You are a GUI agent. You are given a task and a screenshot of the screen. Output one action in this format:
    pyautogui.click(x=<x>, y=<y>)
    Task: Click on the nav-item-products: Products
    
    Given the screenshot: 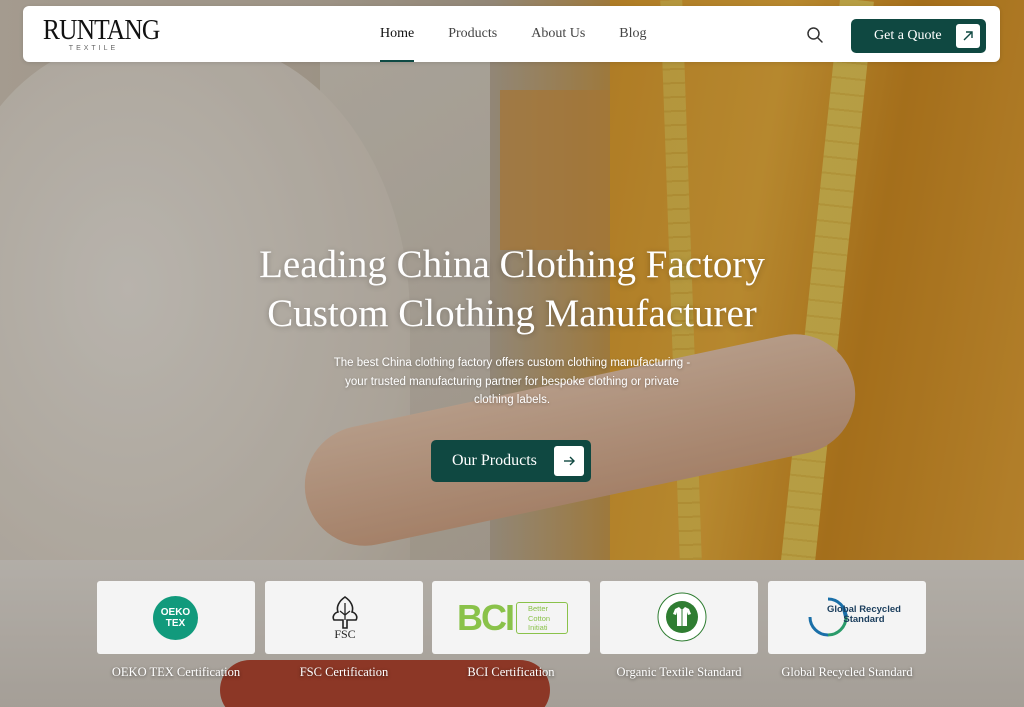 What is the action you would take?
    pyautogui.click(x=472, y=34)
    